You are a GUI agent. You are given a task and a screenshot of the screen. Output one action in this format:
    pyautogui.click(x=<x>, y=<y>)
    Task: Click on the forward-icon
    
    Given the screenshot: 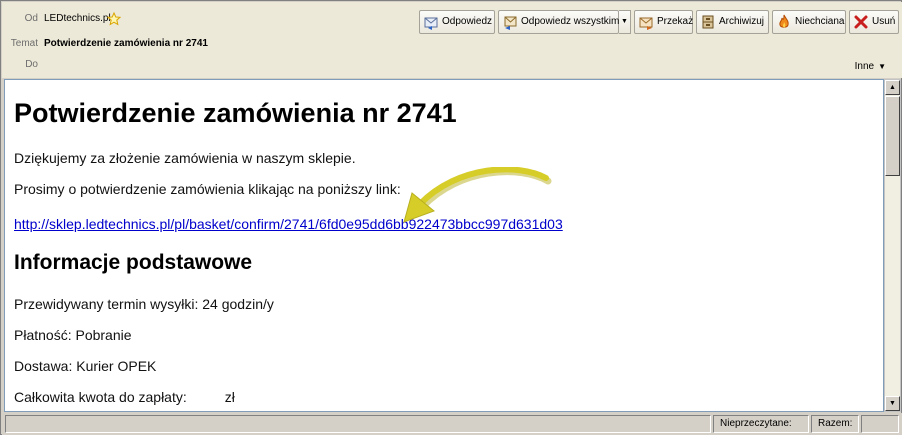 What is the action you would take?
    pyautogui.click(x=646, y=23)
    